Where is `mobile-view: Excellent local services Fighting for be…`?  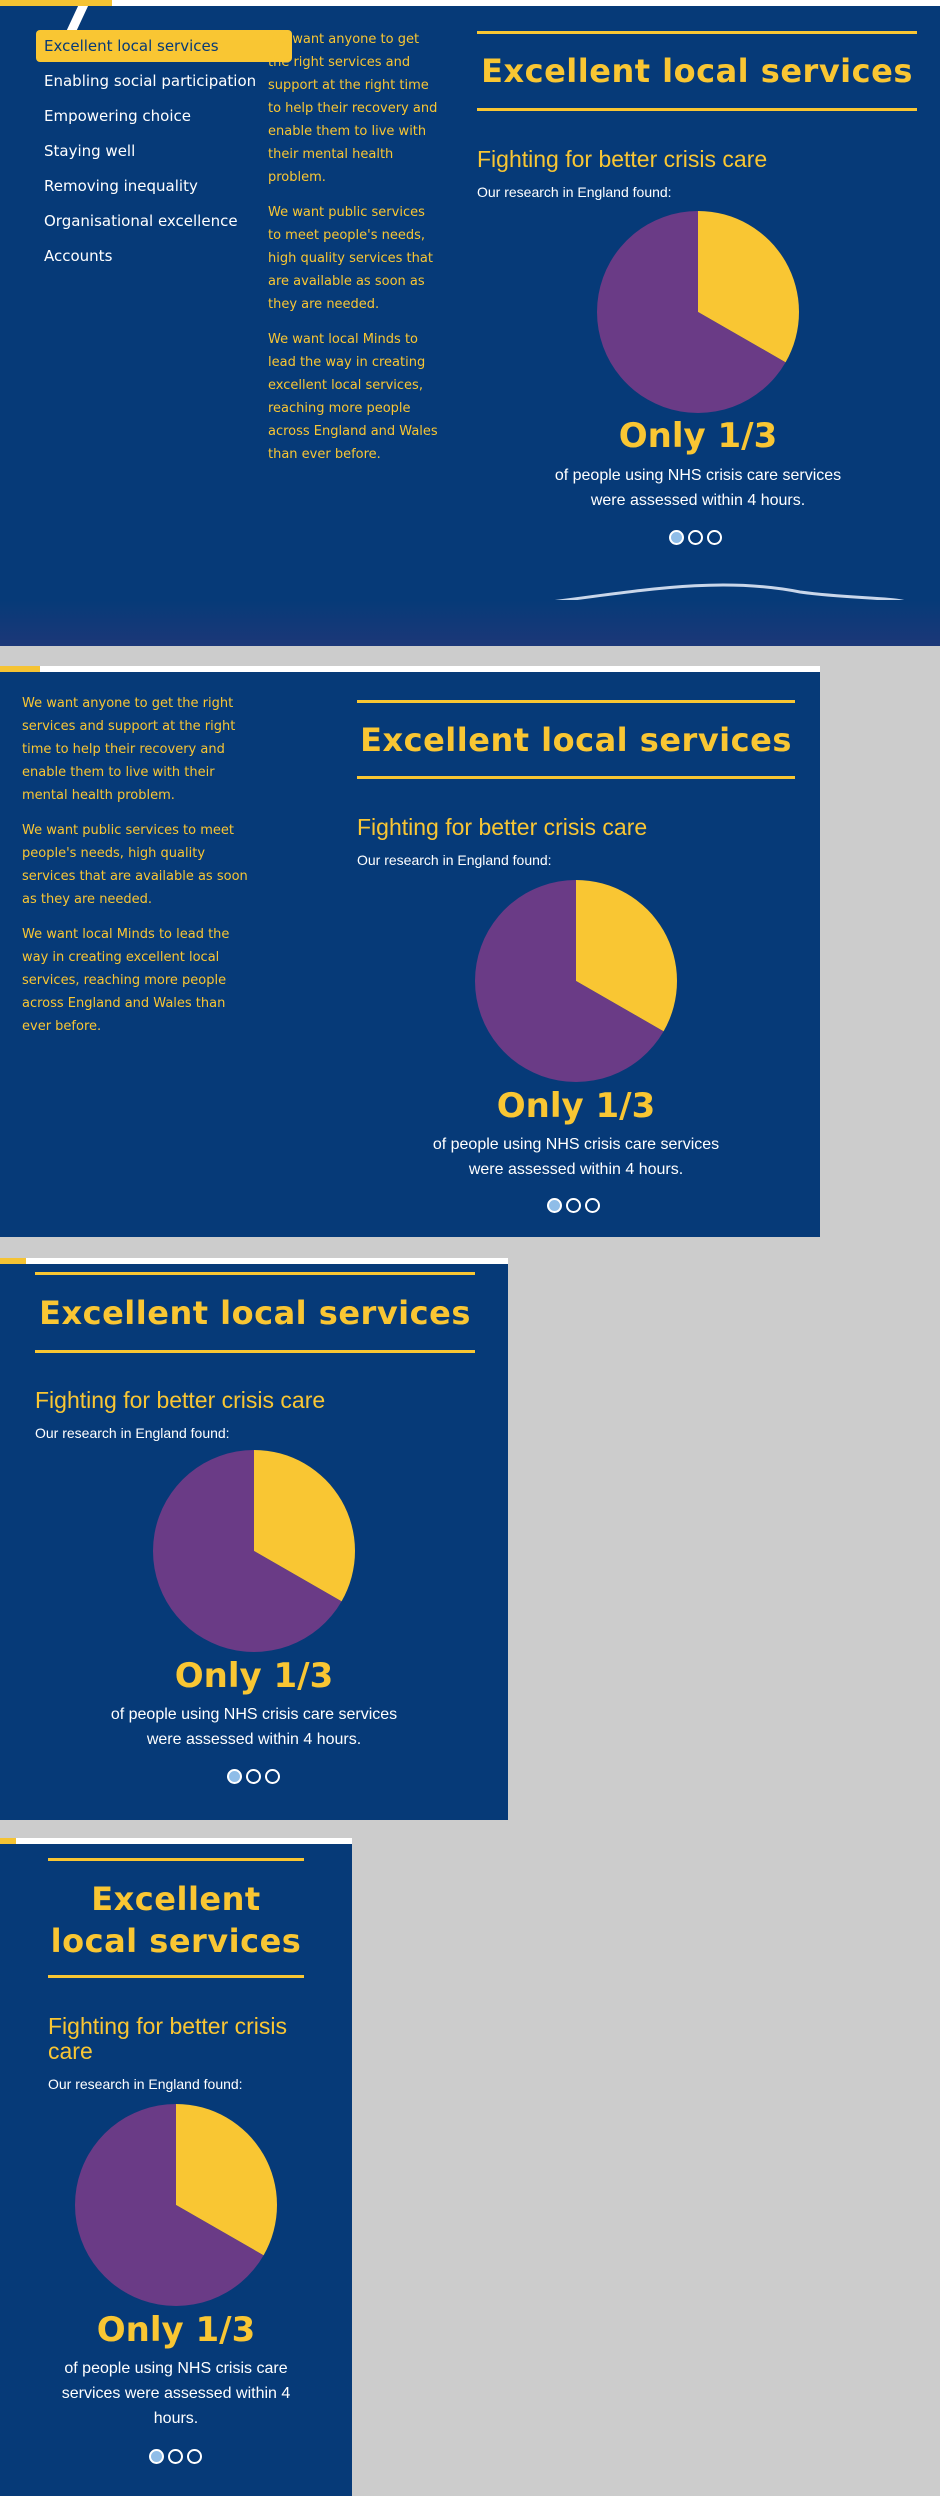
mobile-view: Excellent local services Fighting for be… is located at coordinates (176, 2167).